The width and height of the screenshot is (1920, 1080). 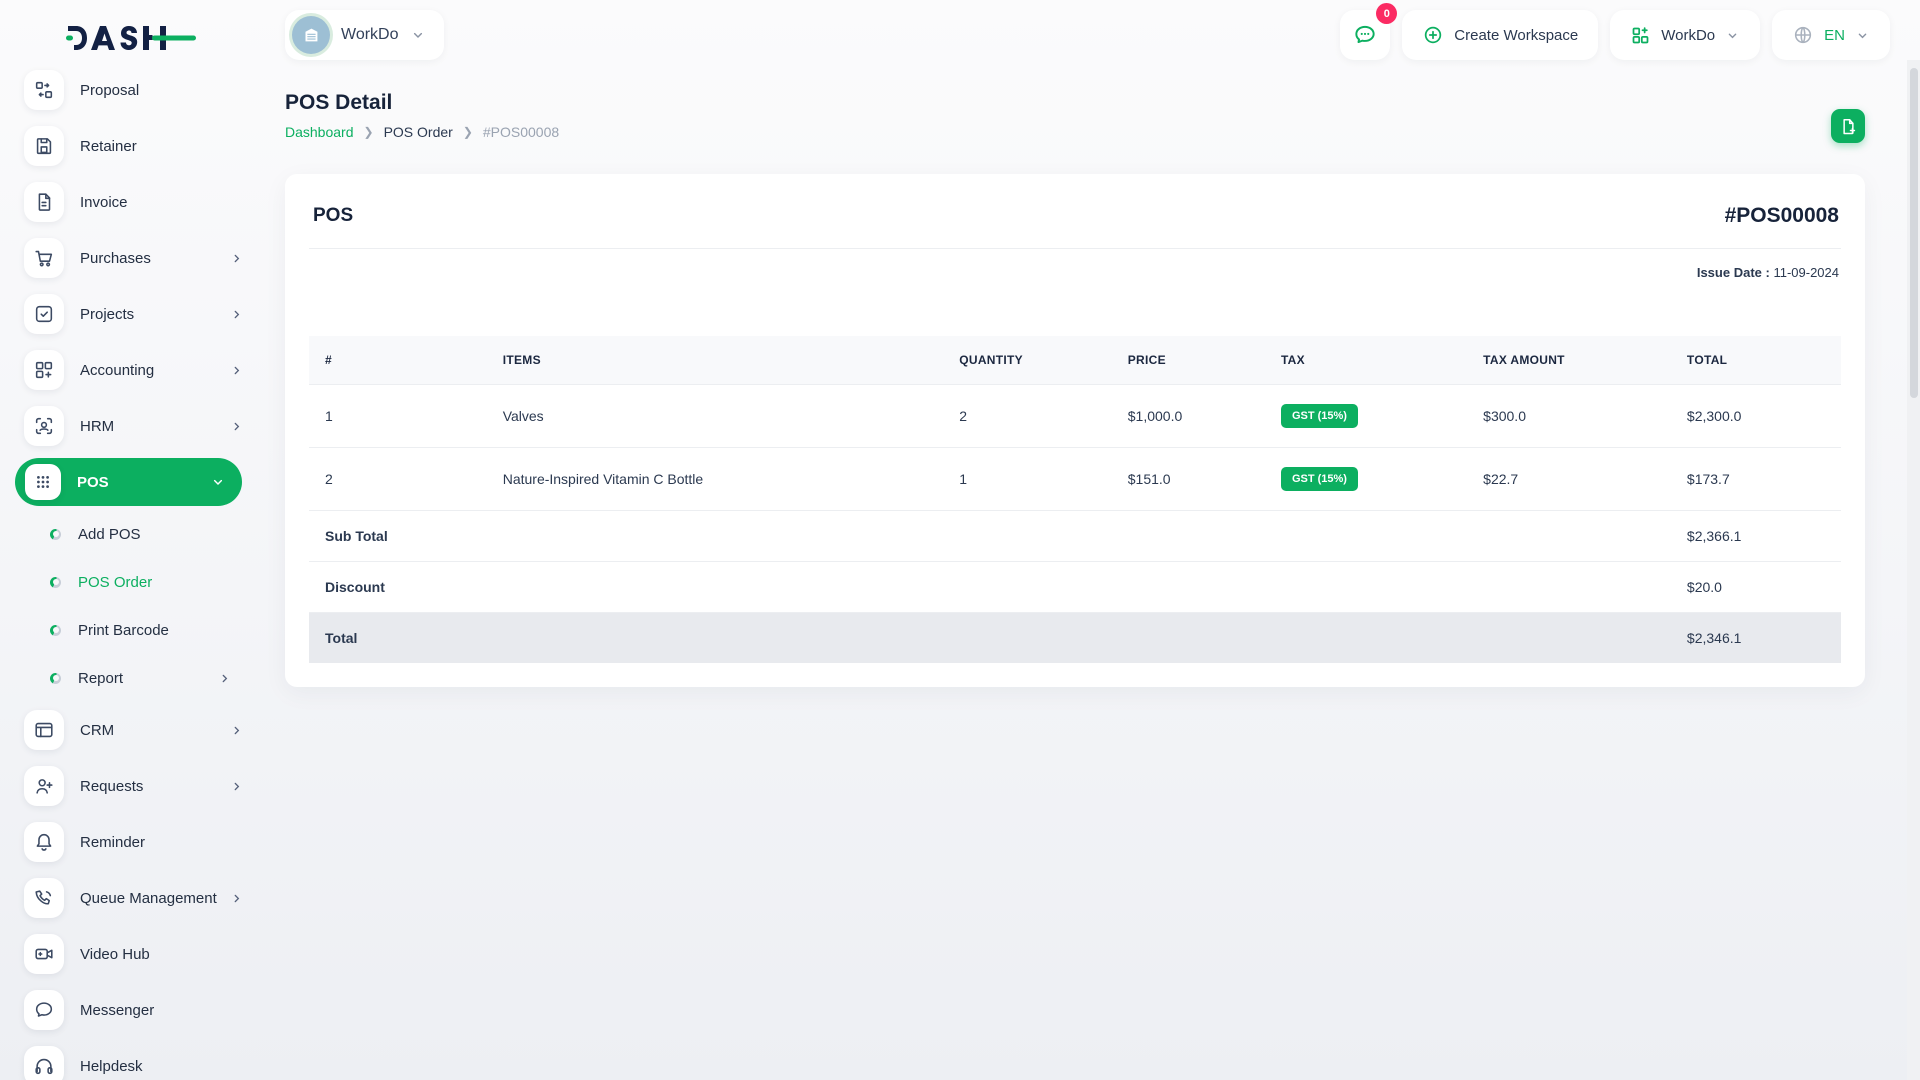 What do you see at coordinates (1387, 13) in the screenshot?
I see `chat-badge: 0` at bounding box center [1387, 13].